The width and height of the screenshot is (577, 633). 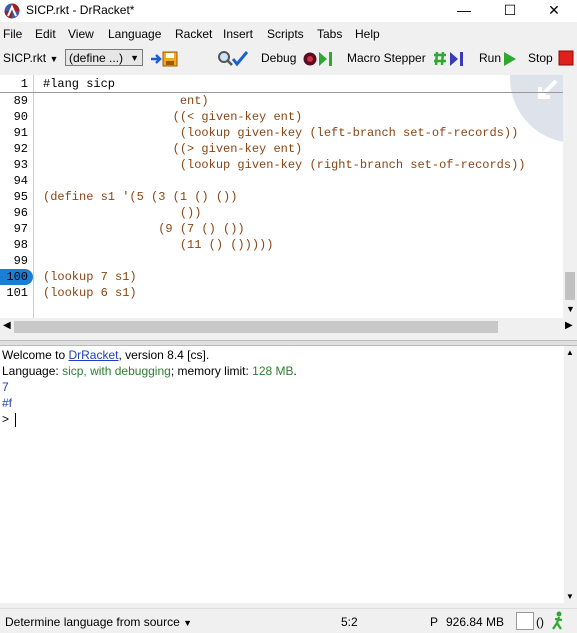 I want to click on drracket-link: DrRacket, so click(x=93, y=355).